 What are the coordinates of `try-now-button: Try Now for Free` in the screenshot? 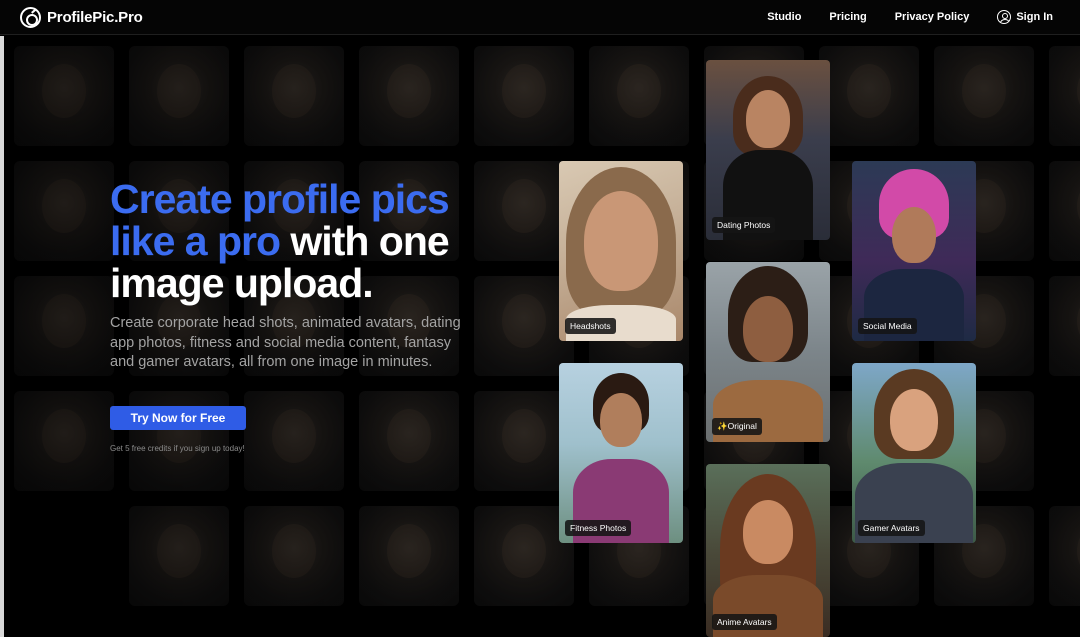 It's located at (178, 417).